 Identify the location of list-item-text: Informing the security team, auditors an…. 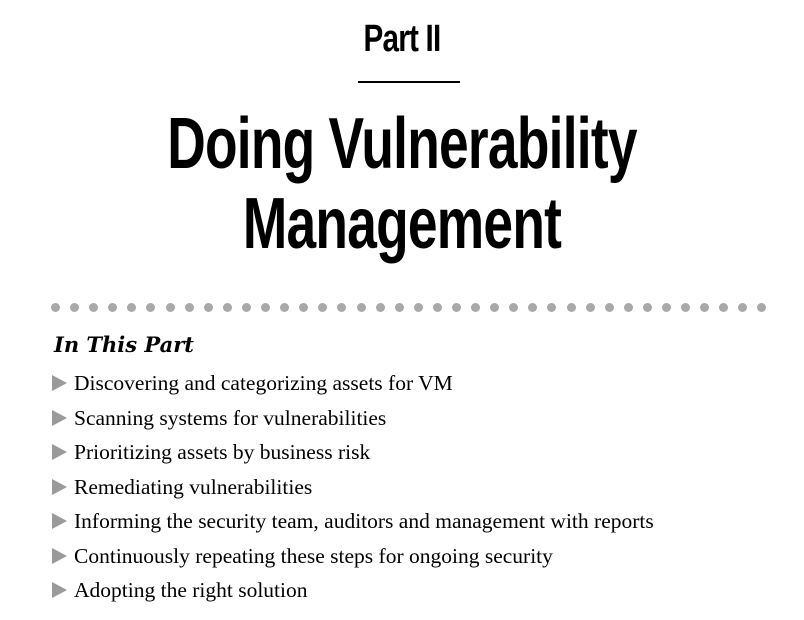
(364, 521).